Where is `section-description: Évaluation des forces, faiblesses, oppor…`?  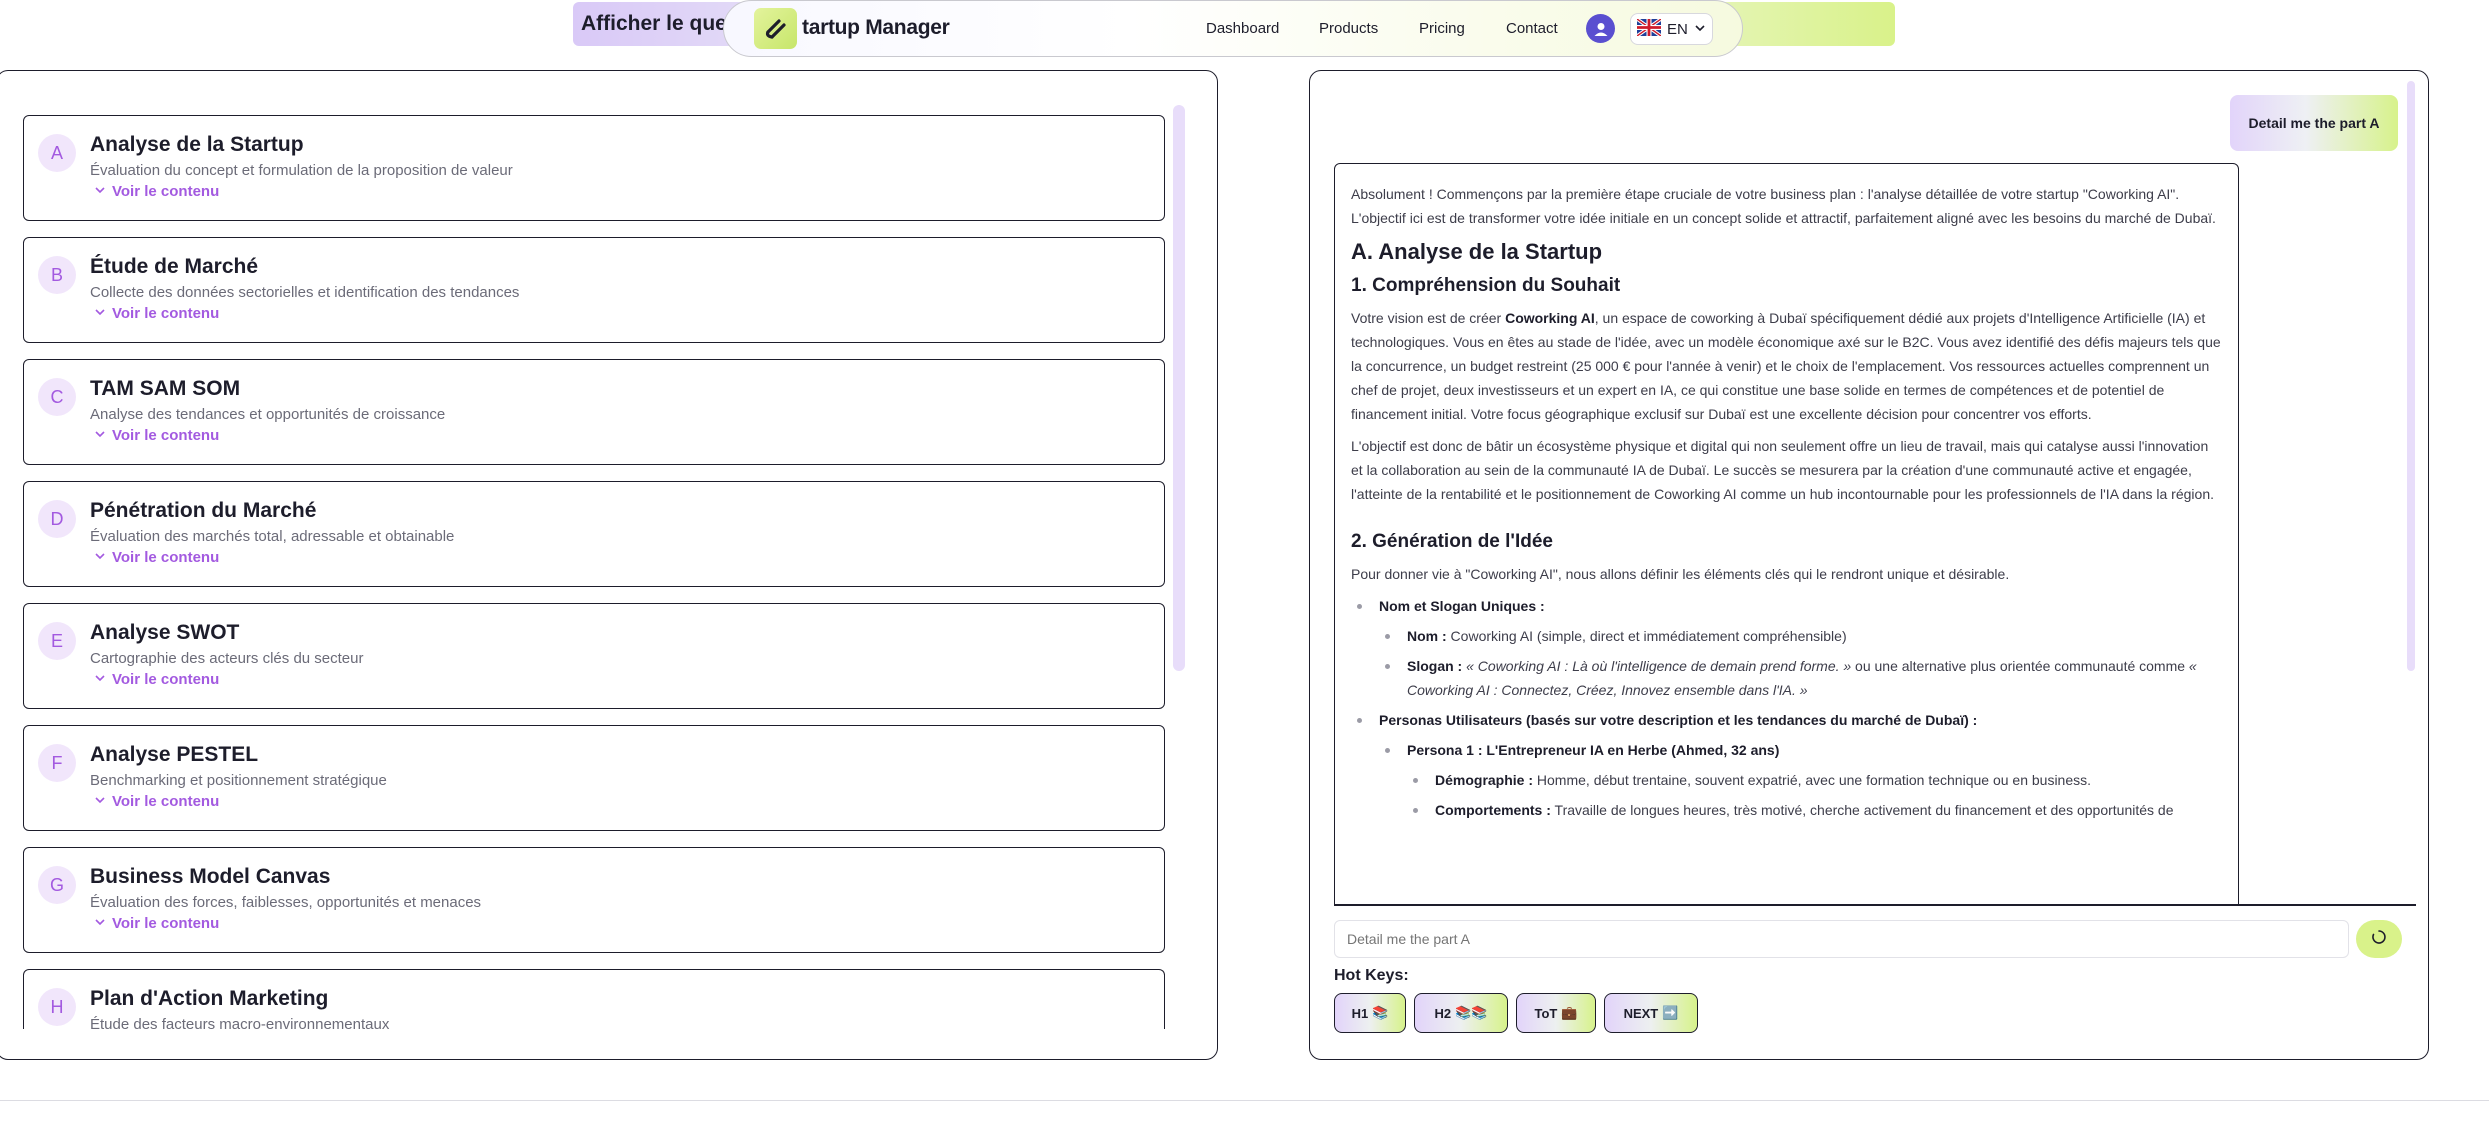 section-description: Évaluation des forces, faiblesses, oppor… is located at coordinates (286, 902).